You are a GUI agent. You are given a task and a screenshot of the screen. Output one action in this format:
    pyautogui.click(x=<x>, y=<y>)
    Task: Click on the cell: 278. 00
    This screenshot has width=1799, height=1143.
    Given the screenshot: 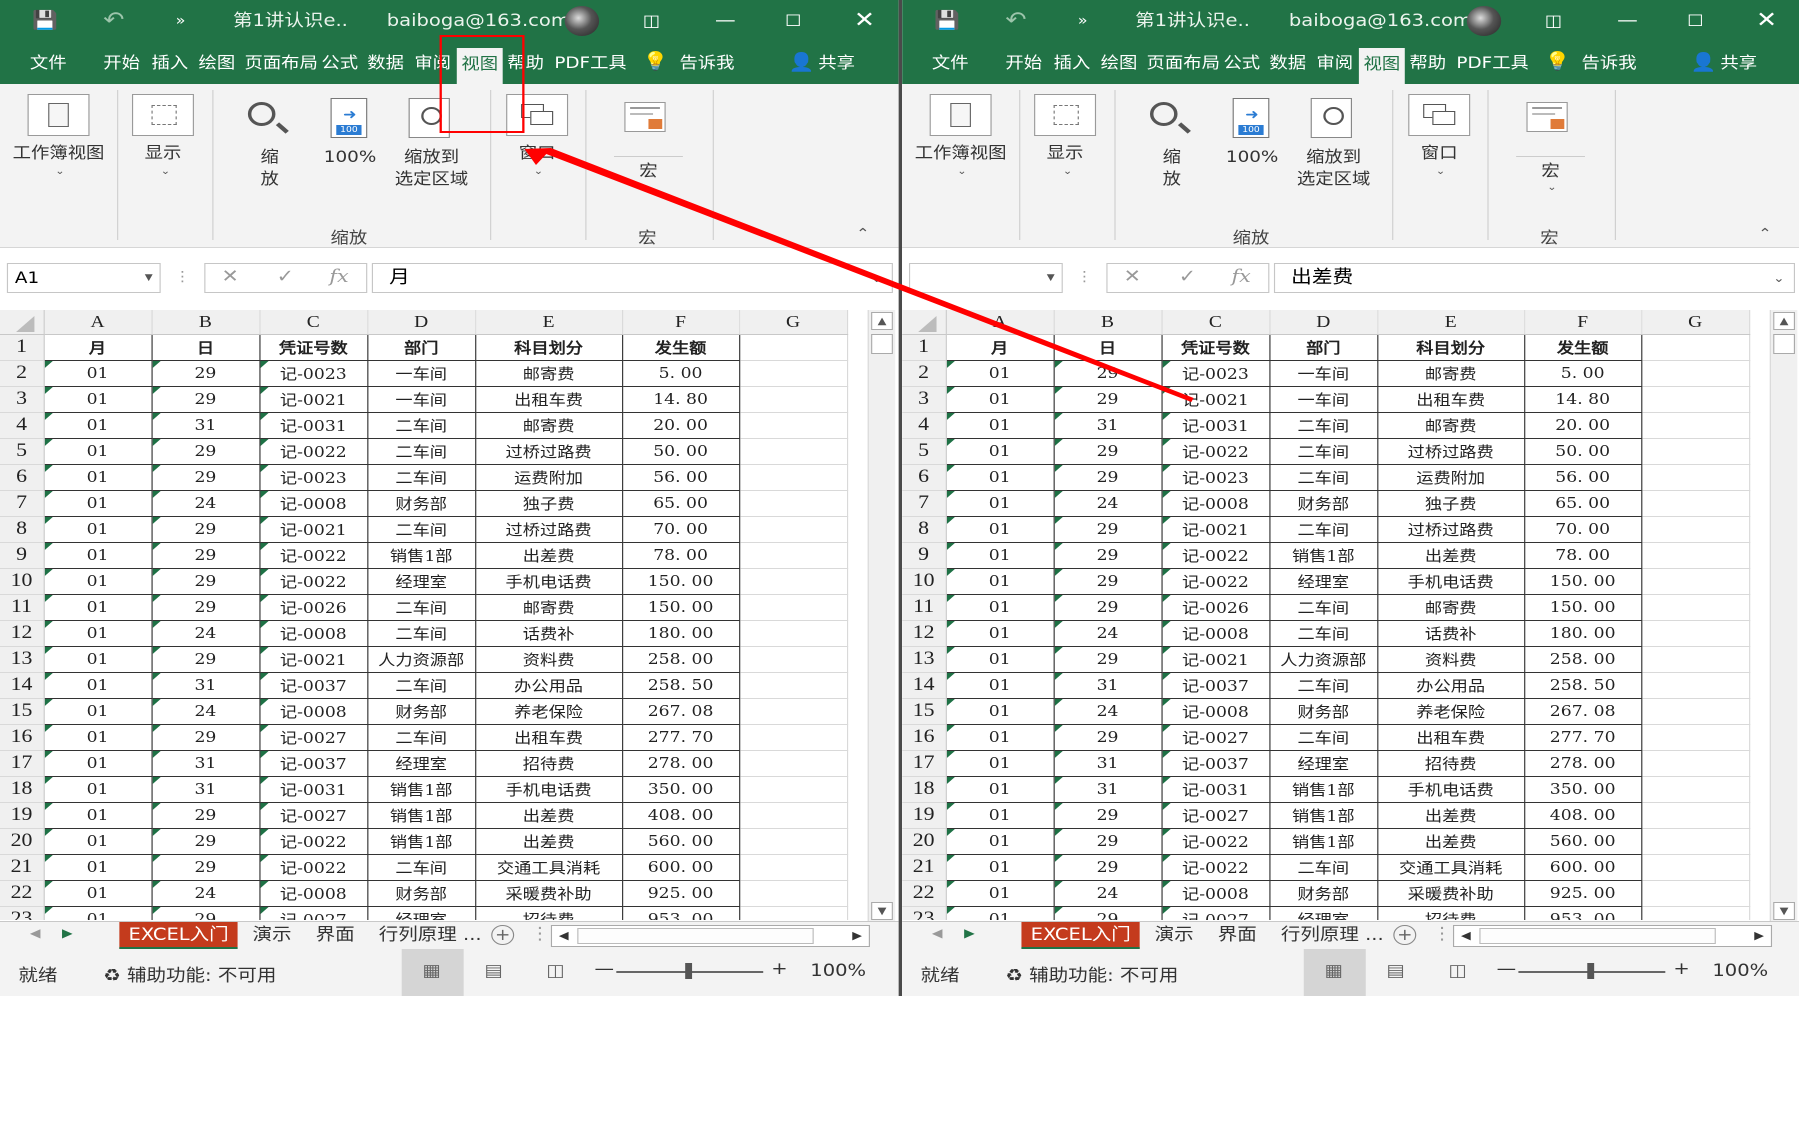 What is the action you would take?
    pyautogui.click(x=681, y=763)
    